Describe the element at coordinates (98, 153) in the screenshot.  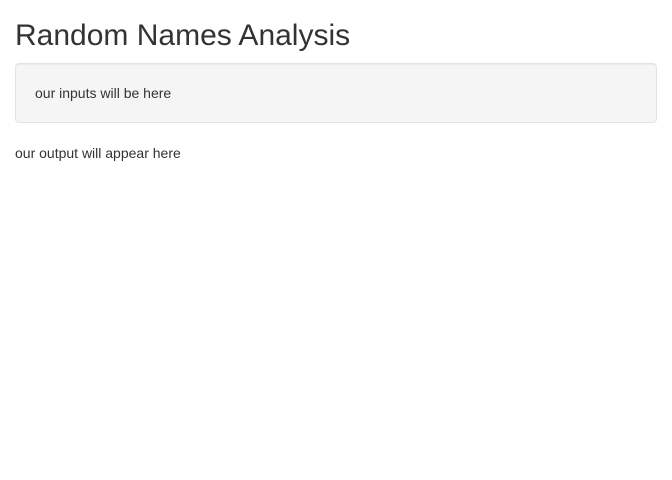
I see `output-placeholder-text: our output will appear here` at that location.